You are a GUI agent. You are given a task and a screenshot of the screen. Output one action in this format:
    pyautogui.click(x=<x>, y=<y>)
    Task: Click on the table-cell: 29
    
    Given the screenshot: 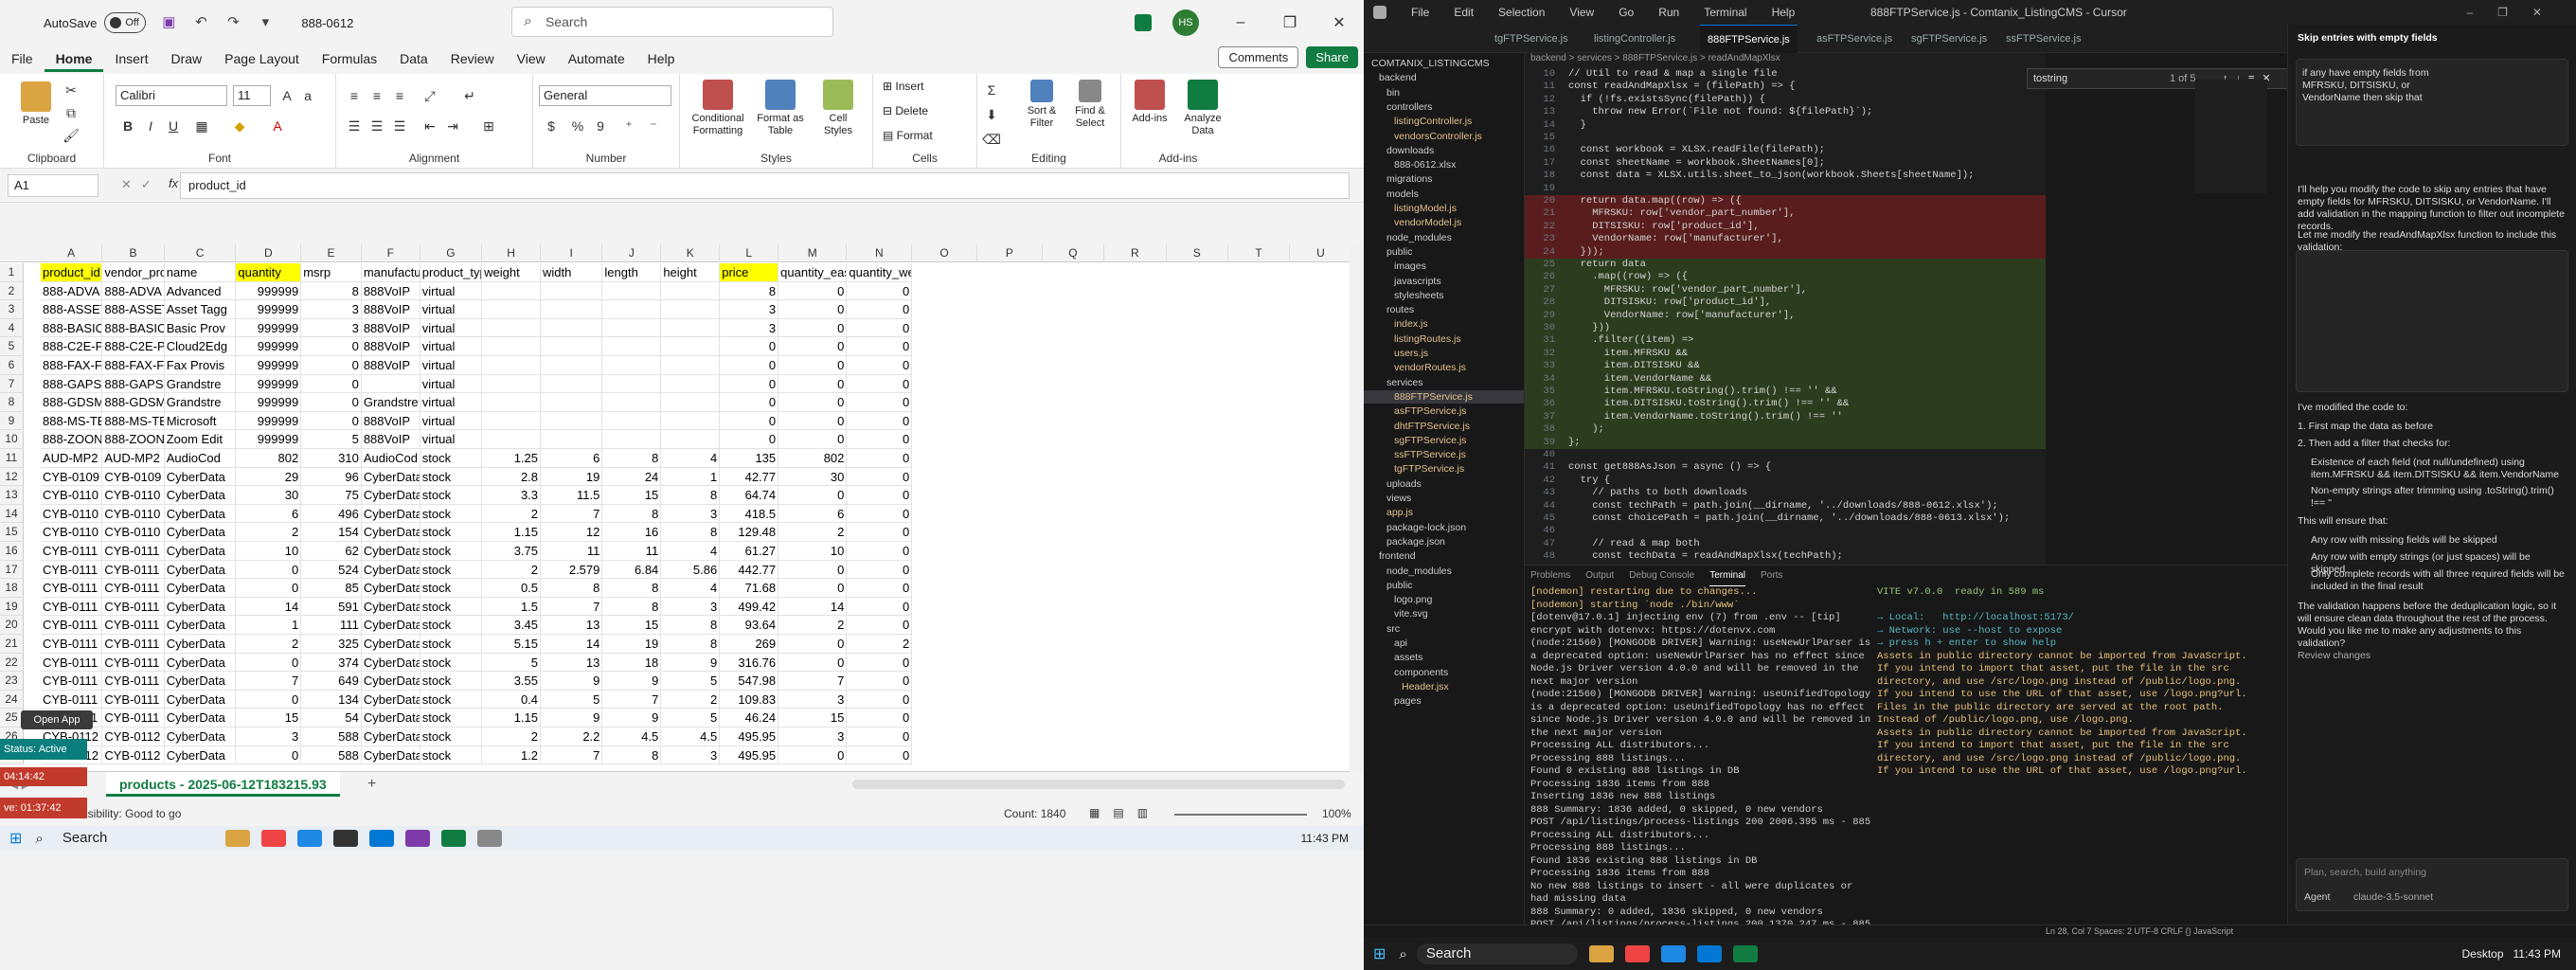 What is the action you would take?
    pyautogui.click(x=269, y=477)
    